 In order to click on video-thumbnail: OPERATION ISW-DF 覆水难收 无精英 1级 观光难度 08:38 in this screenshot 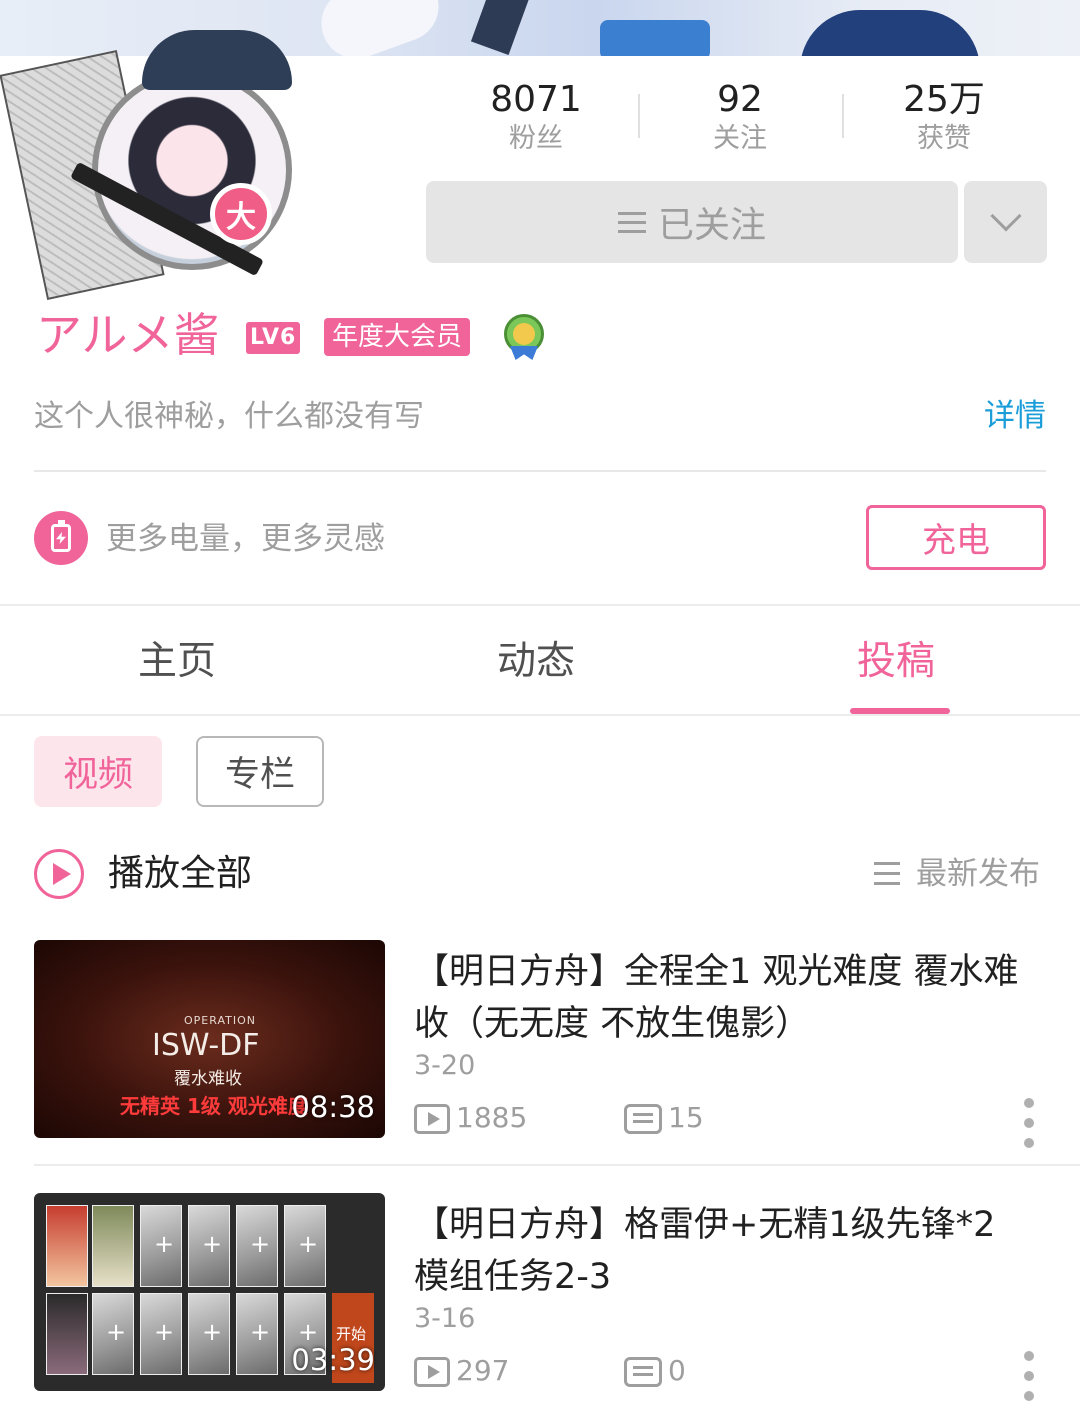, I will do `click(209, 1039)`.